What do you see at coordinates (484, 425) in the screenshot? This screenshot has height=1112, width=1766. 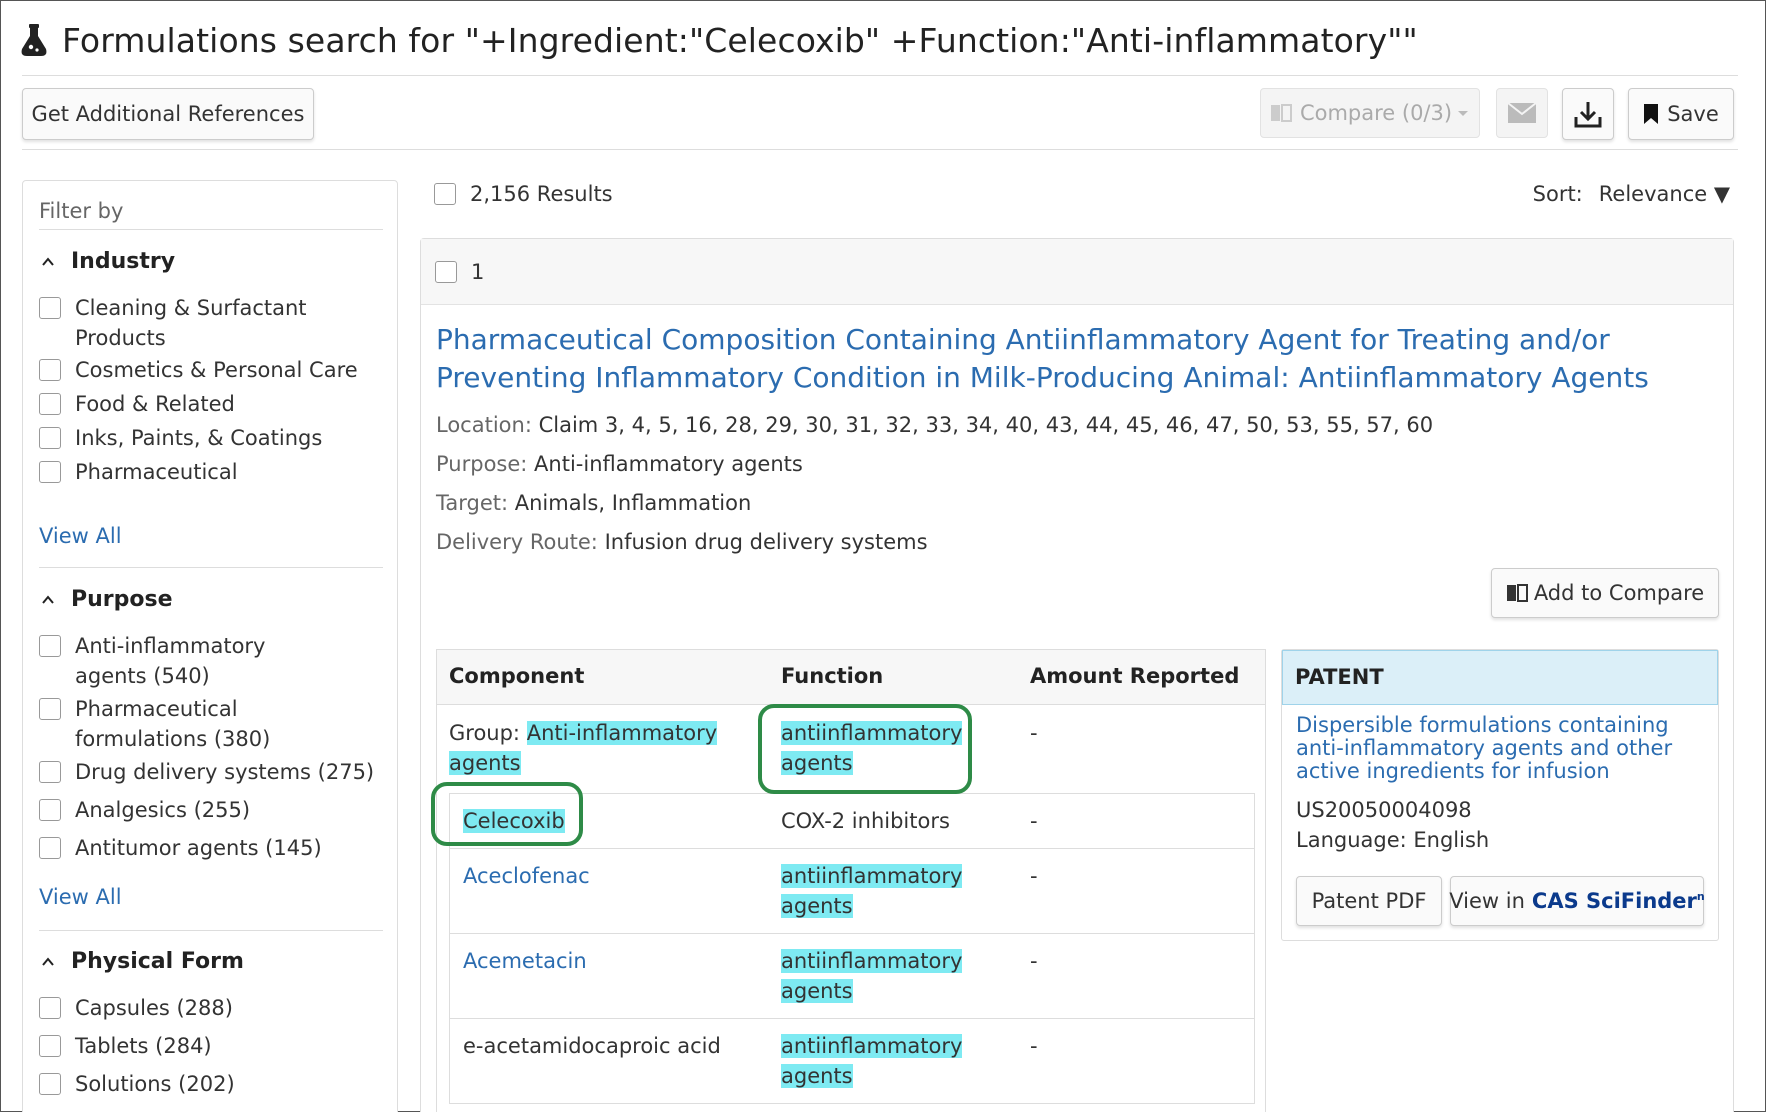 I see `meta-key: Location:` at bounding box center [484, 425].